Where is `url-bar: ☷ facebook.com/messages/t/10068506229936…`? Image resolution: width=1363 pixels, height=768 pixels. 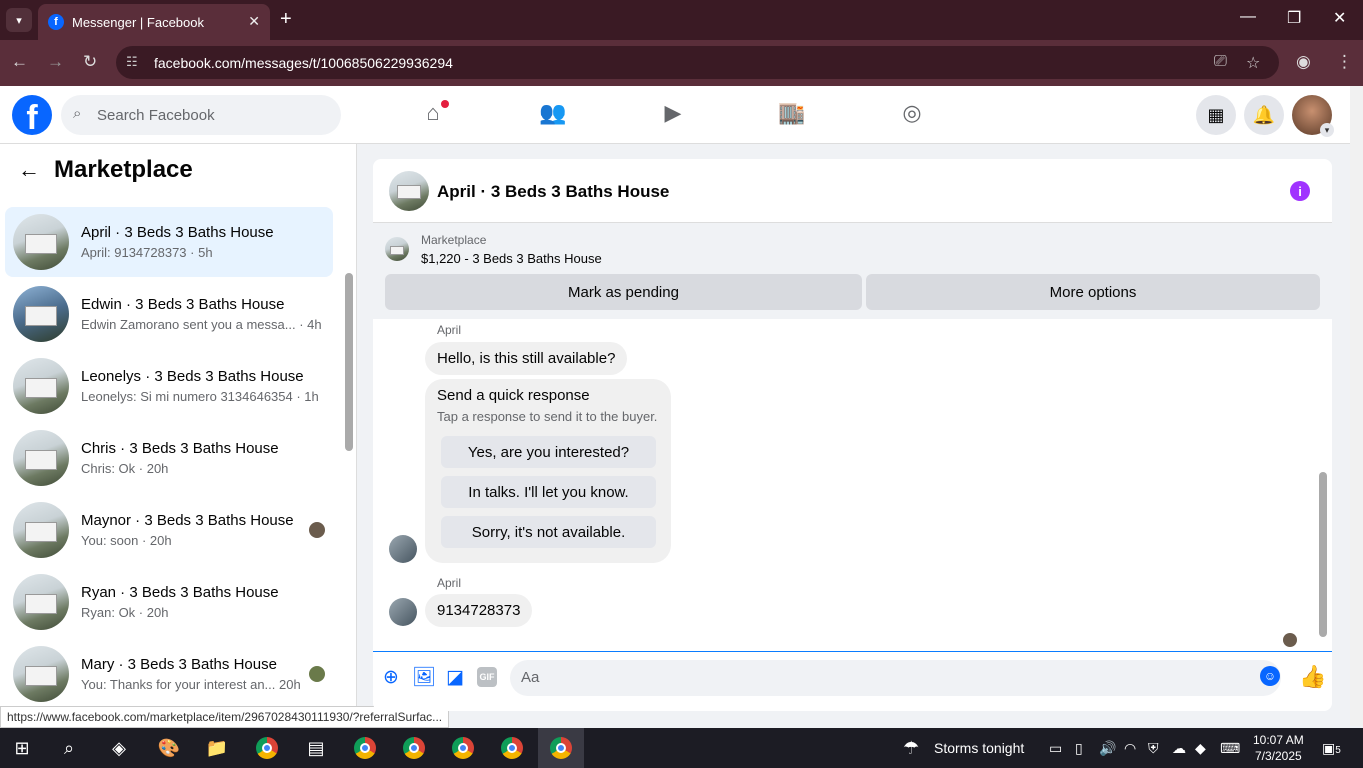 url-bar: ☷ facebook.com/messages/t/10068506229936… is located at coordinates (697, 62).